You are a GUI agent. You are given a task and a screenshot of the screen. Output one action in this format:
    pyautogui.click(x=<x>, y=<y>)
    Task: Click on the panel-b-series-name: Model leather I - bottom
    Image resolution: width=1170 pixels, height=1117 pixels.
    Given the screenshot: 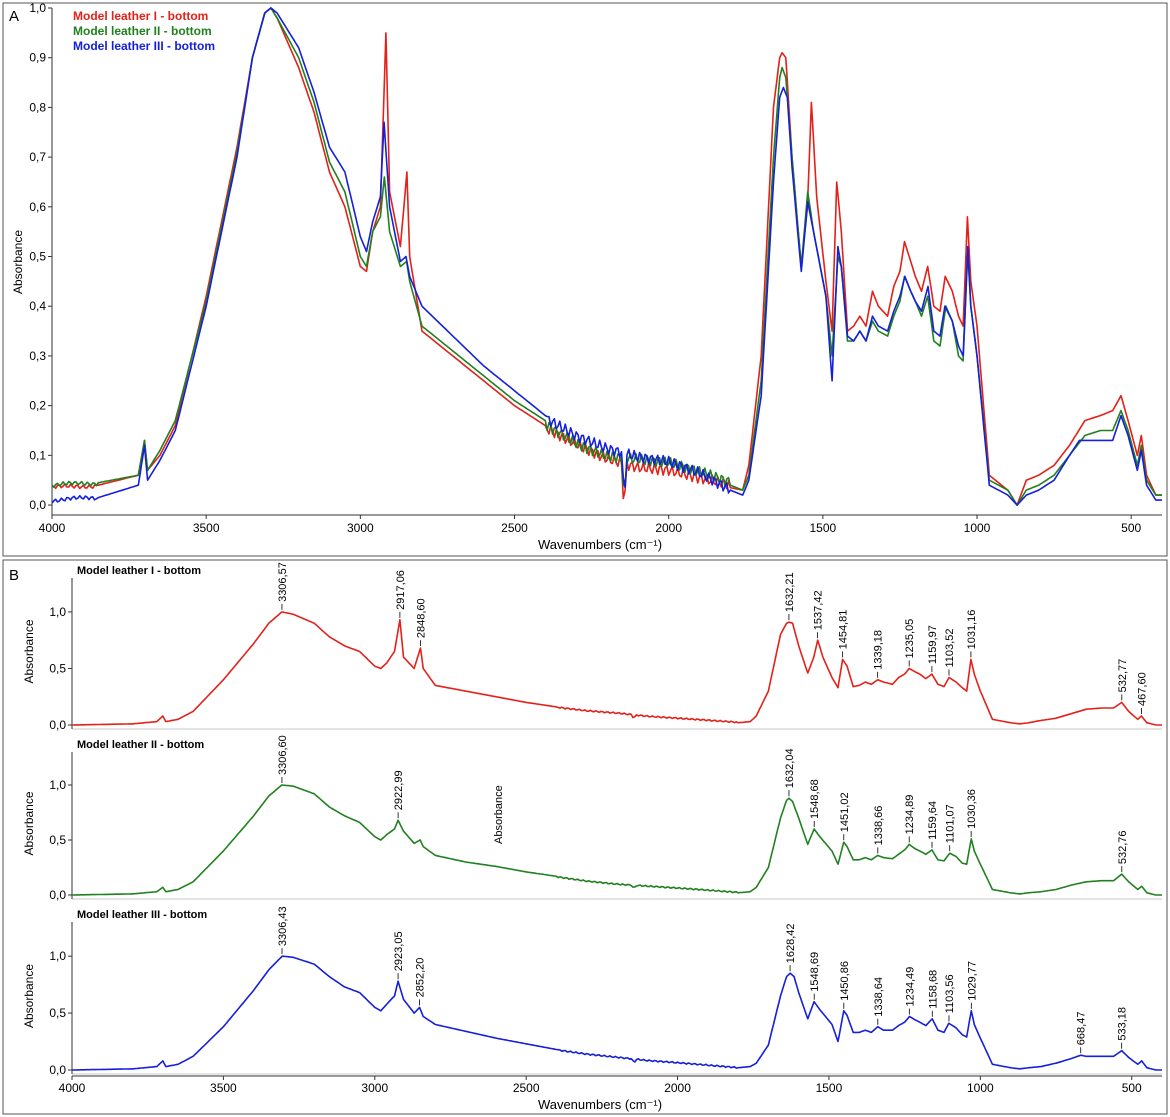 What is the action you would take?
    pyautogui.click(x=139, y=571)
    